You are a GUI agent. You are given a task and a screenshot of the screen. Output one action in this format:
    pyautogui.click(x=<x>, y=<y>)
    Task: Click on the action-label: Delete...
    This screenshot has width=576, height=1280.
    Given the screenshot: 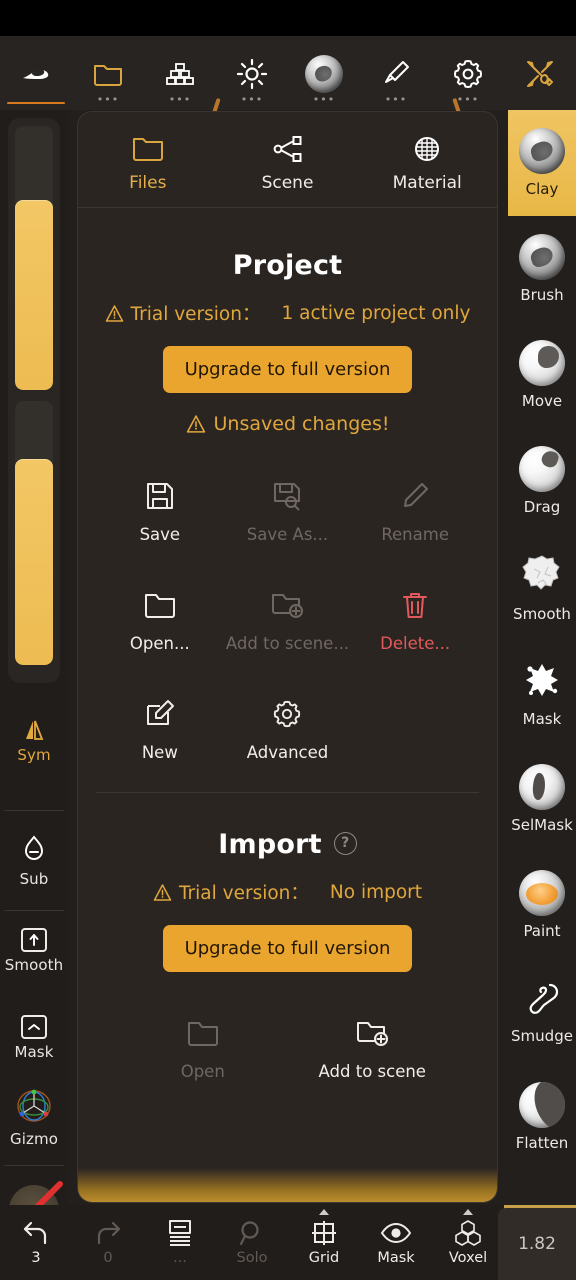 What is the action you would take?
    pyautogui.click(x=415, y=643)
    